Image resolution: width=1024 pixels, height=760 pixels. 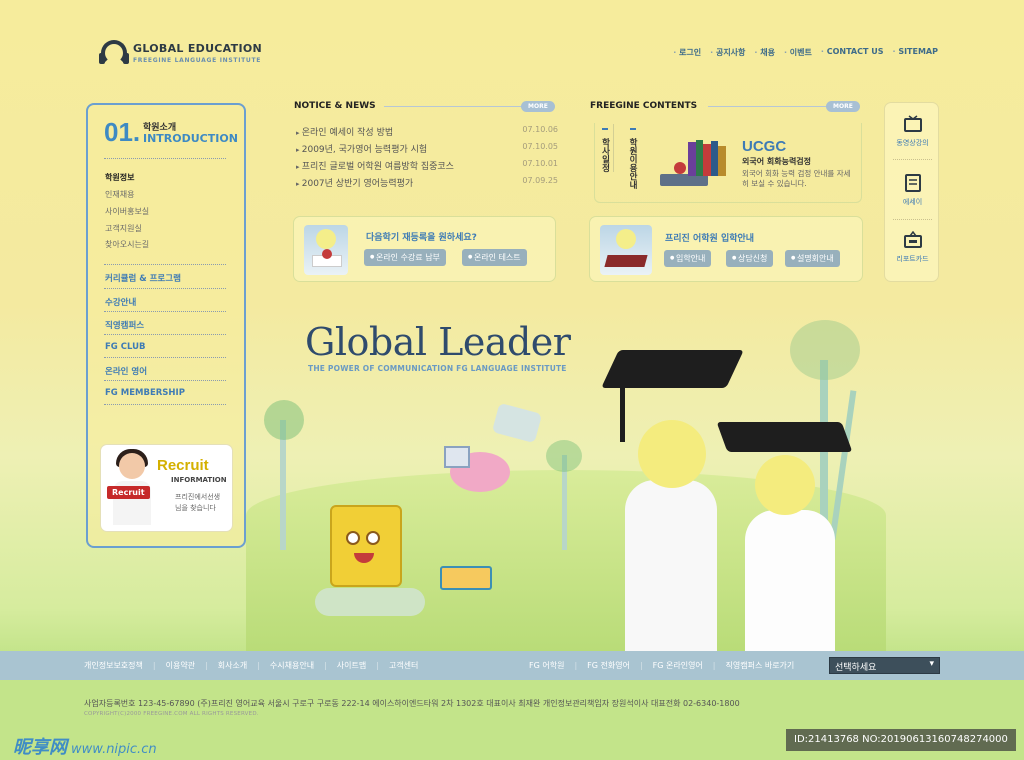 I want to click on submenu-info: 학원정보, so click(x=119, y=177).